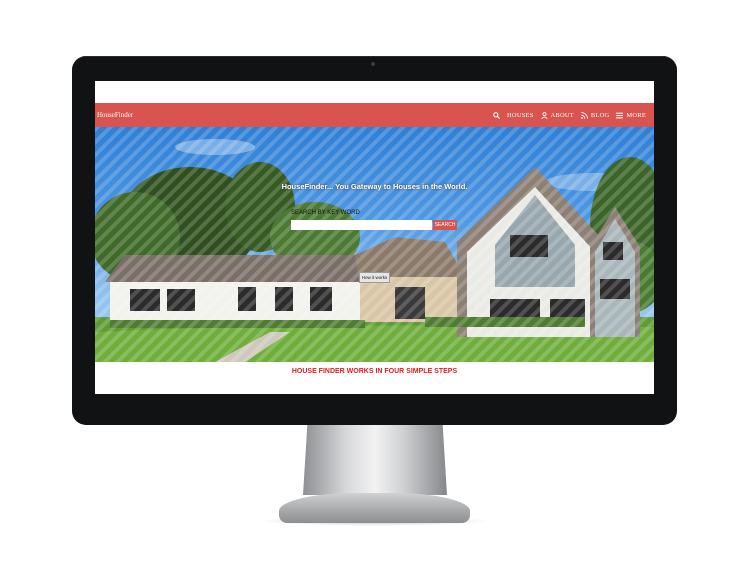 The height and width of the screenshot is (563, 750). I want to click on nav-item-label: HOUSES, so click(520, 115).